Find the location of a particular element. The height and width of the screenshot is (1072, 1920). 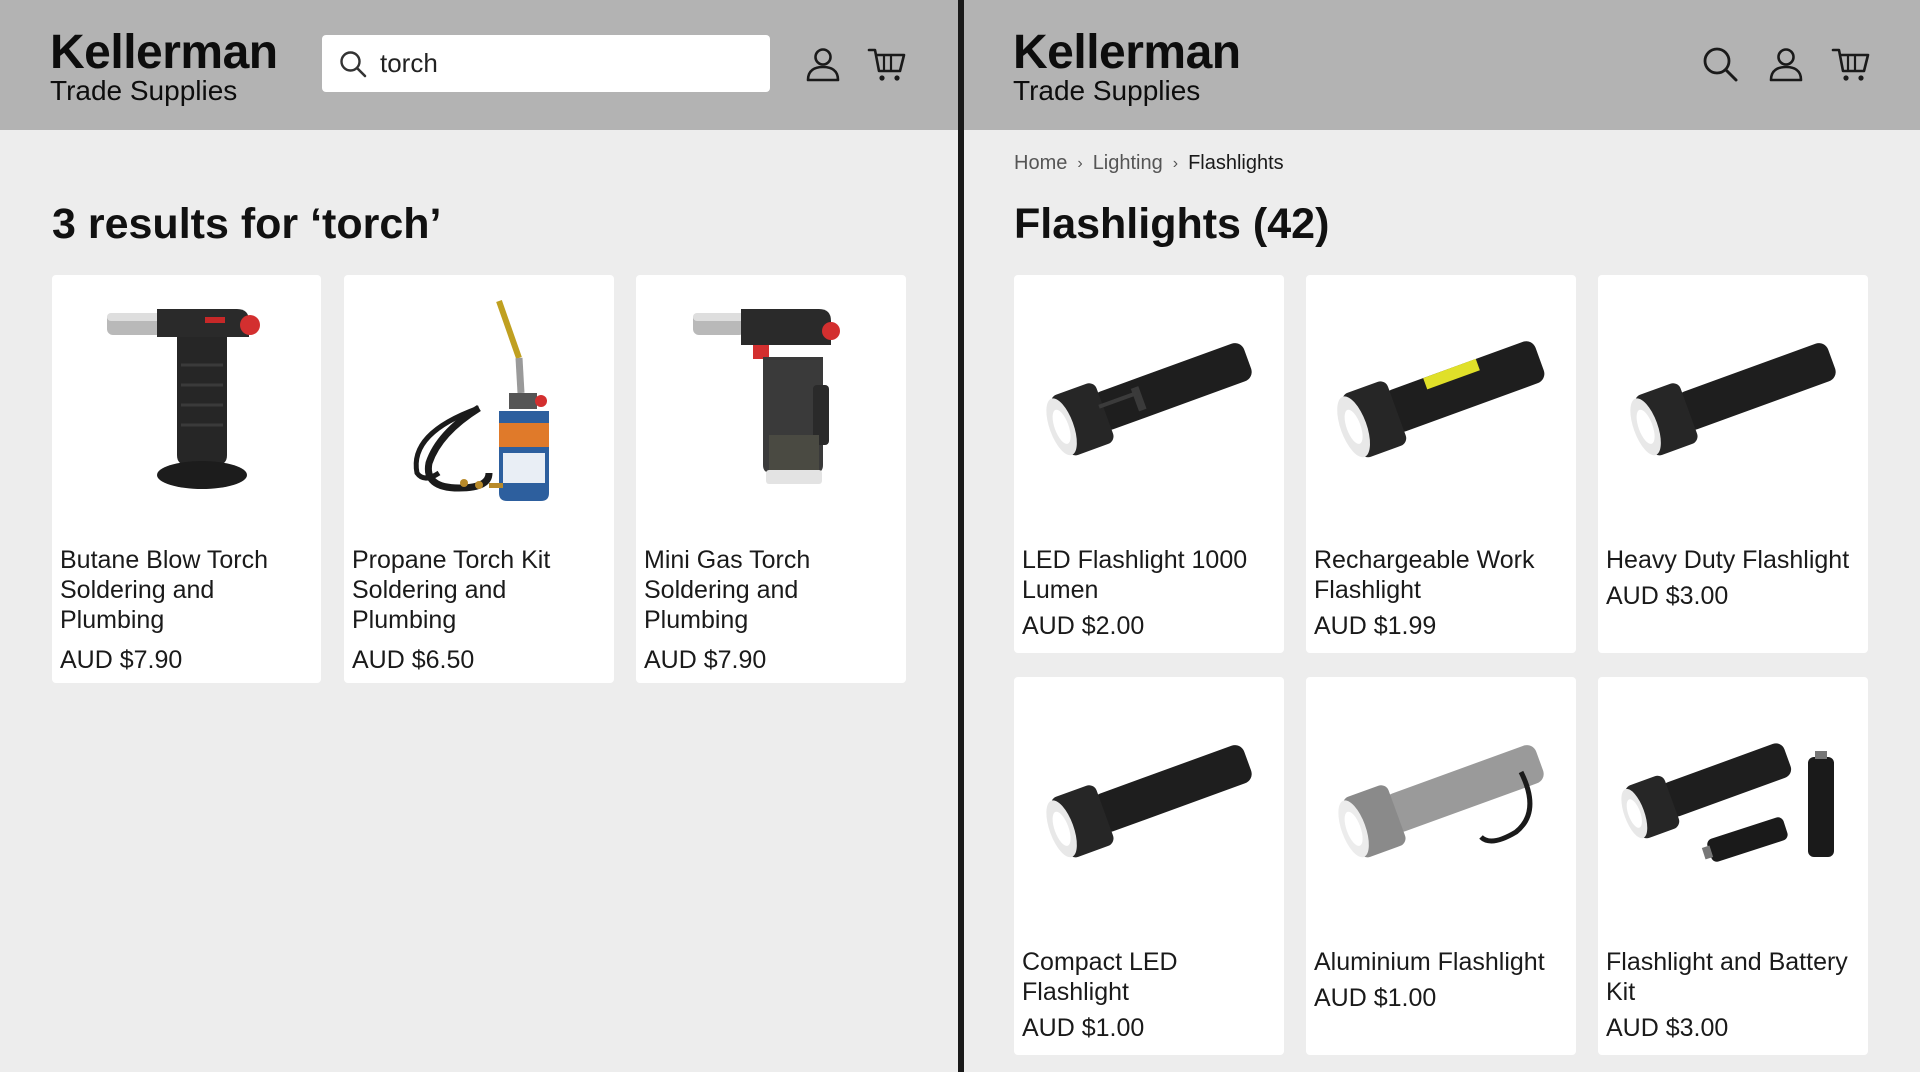

product-name: Rechargeable Work Flashlight is located at coordinates (1442, 575).